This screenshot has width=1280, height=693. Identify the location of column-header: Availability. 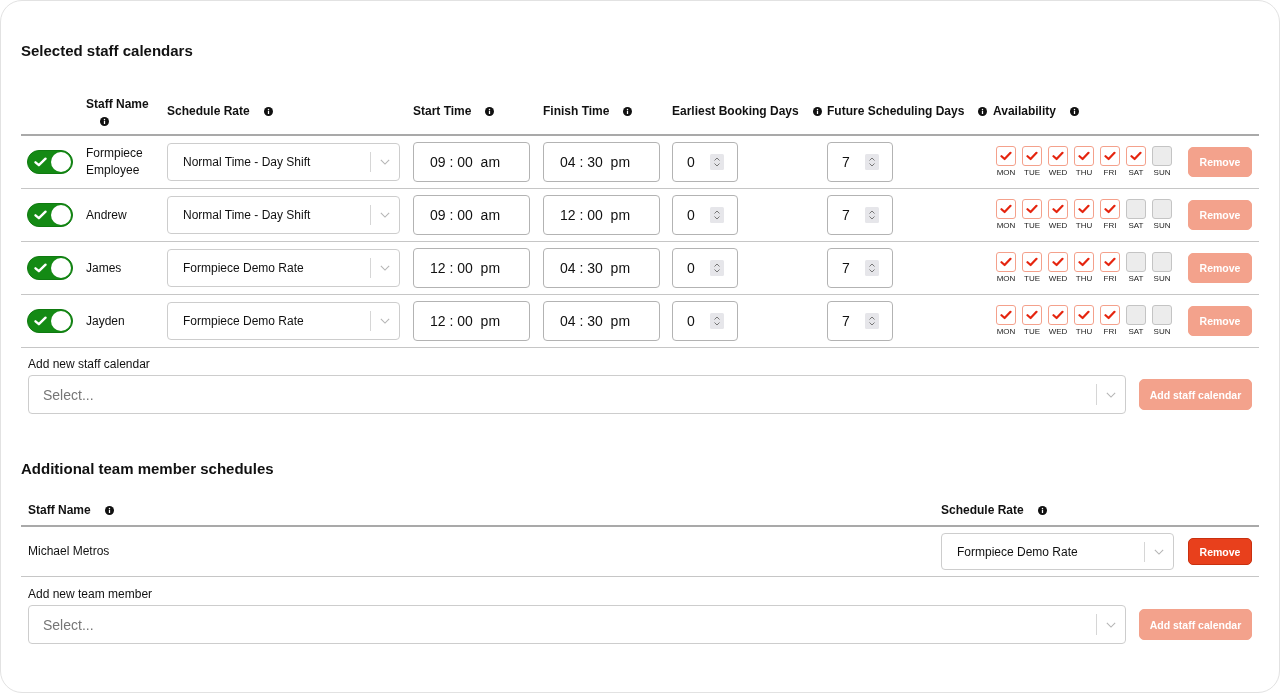
(1024, 111).